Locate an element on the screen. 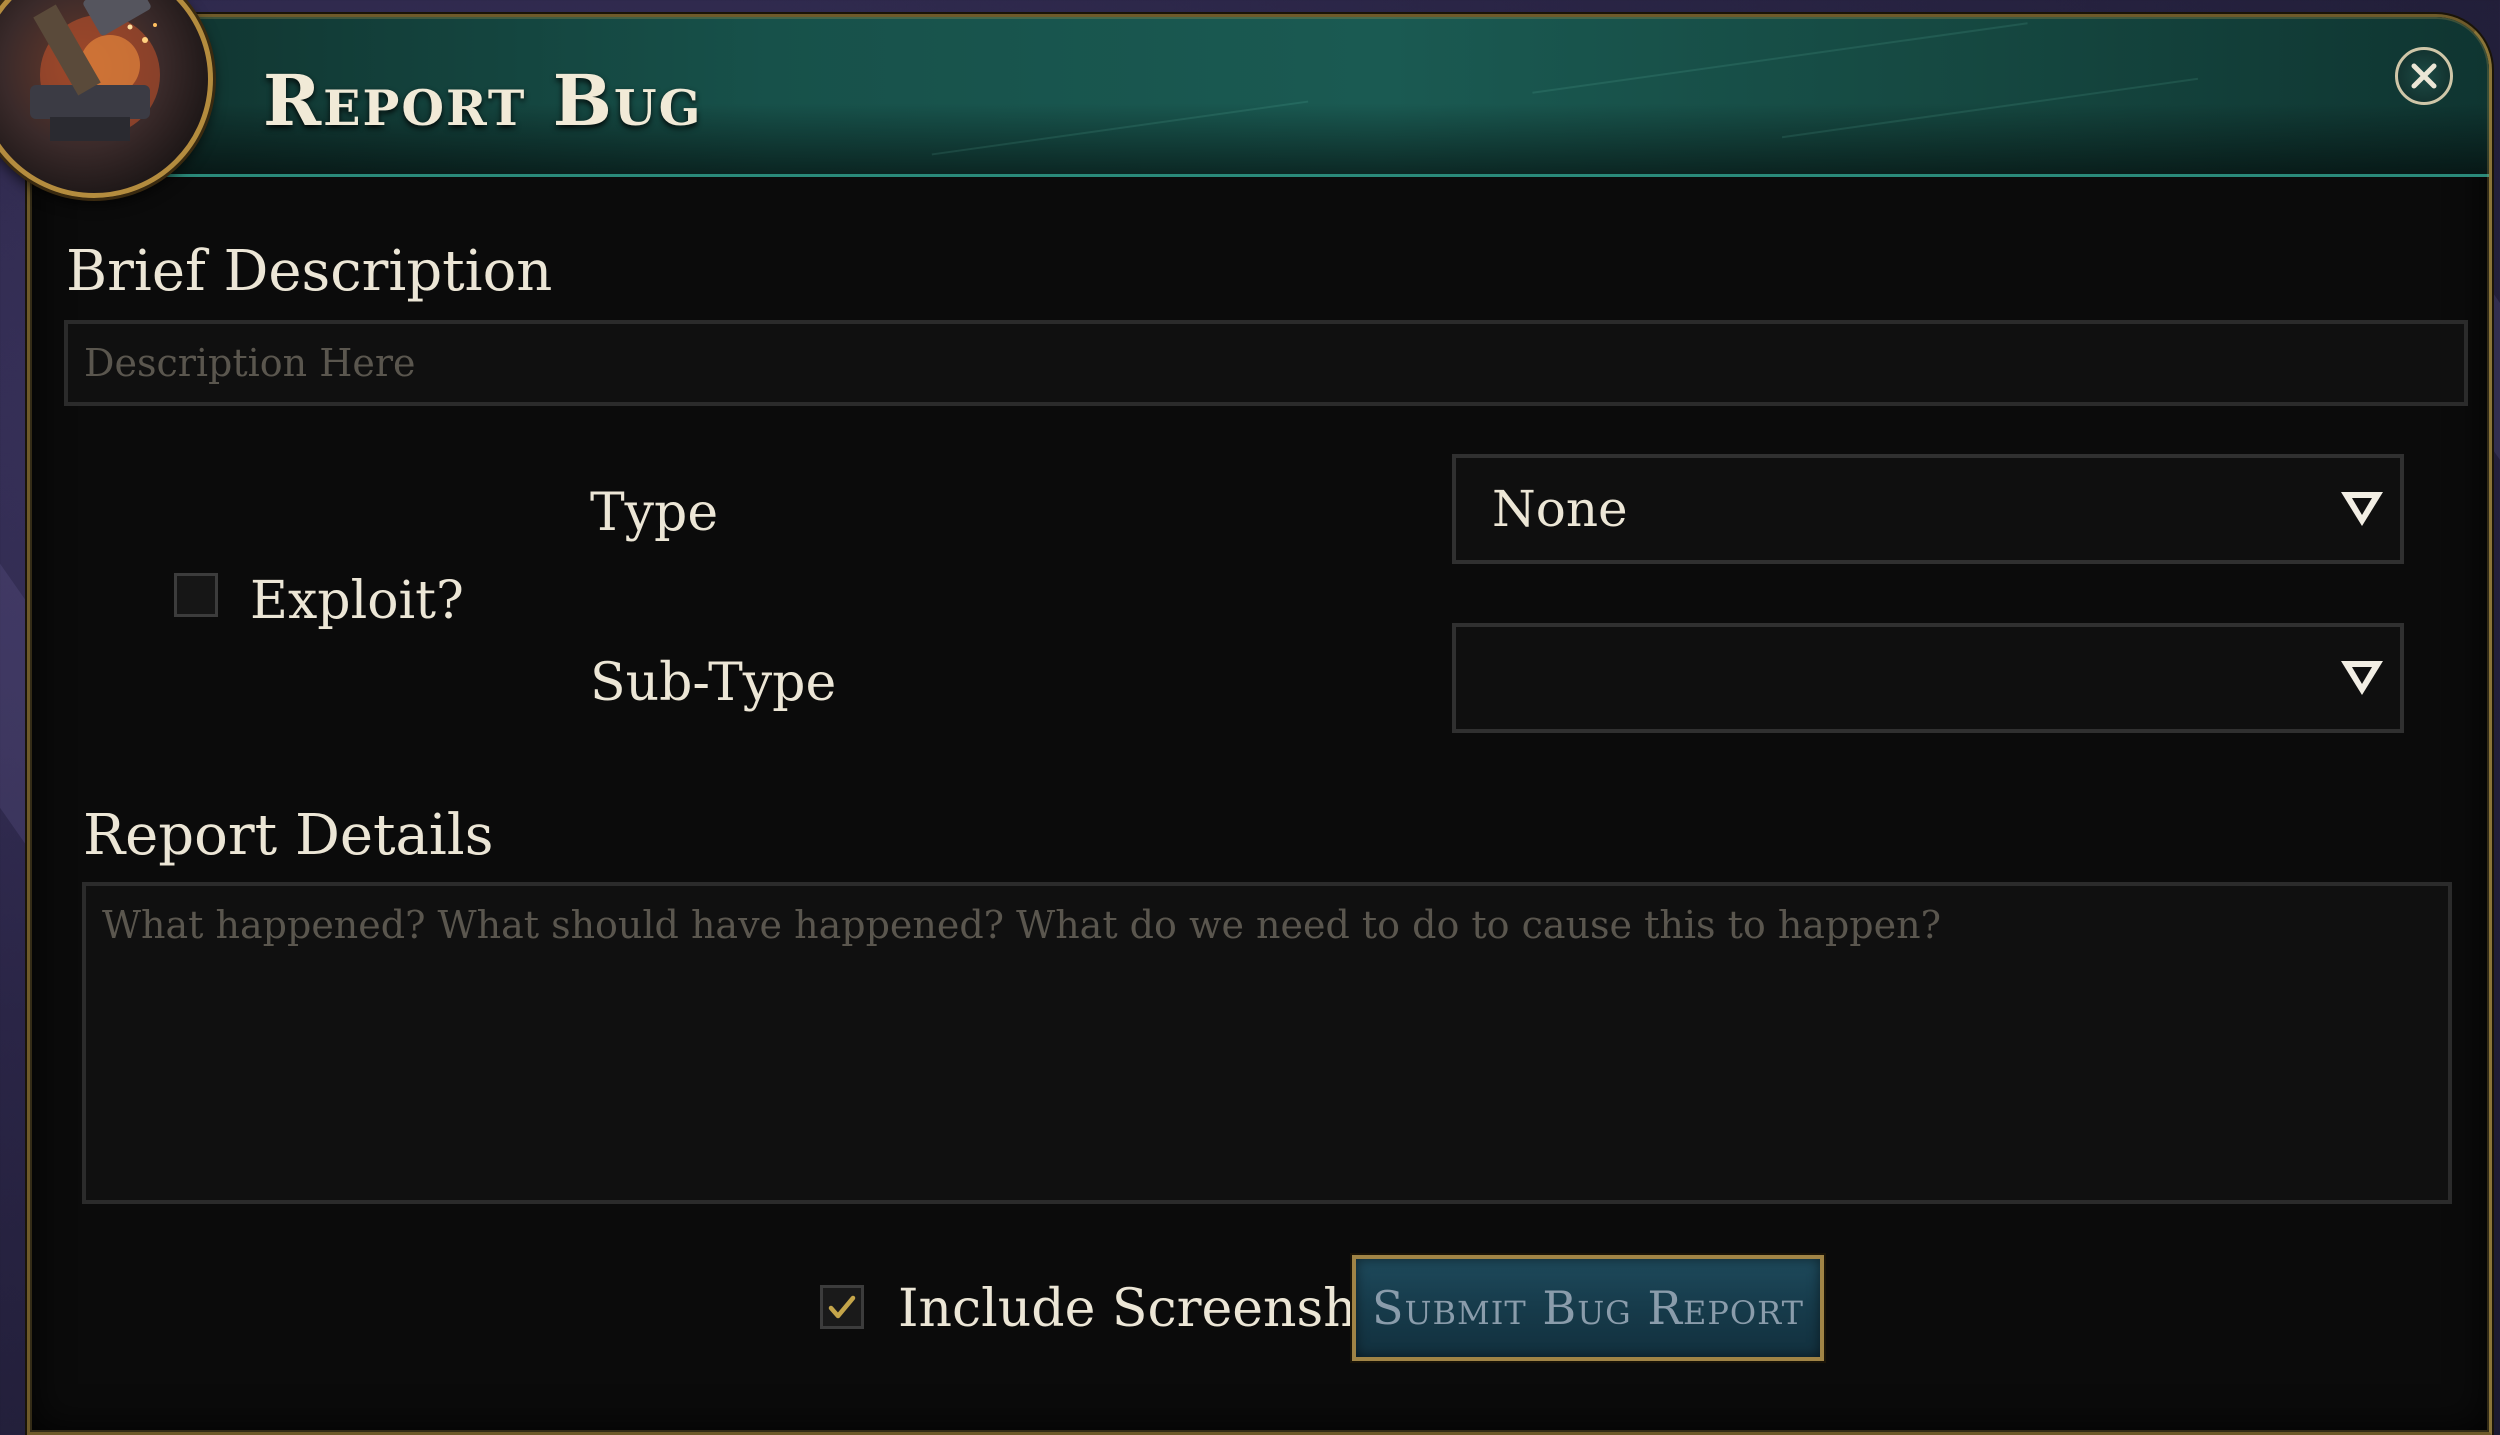  close-button is located at coordinates (2424, 76).